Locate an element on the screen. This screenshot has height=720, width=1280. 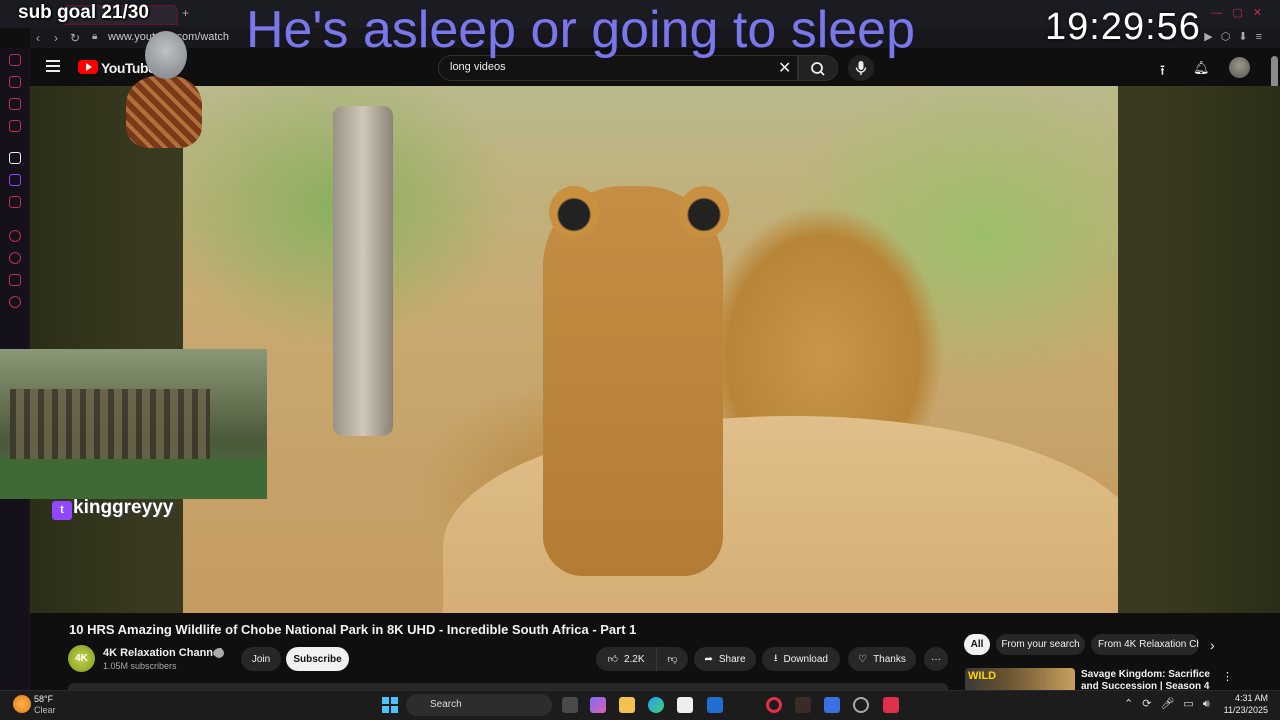
account-avatar is located at coordinates (1239, 67).